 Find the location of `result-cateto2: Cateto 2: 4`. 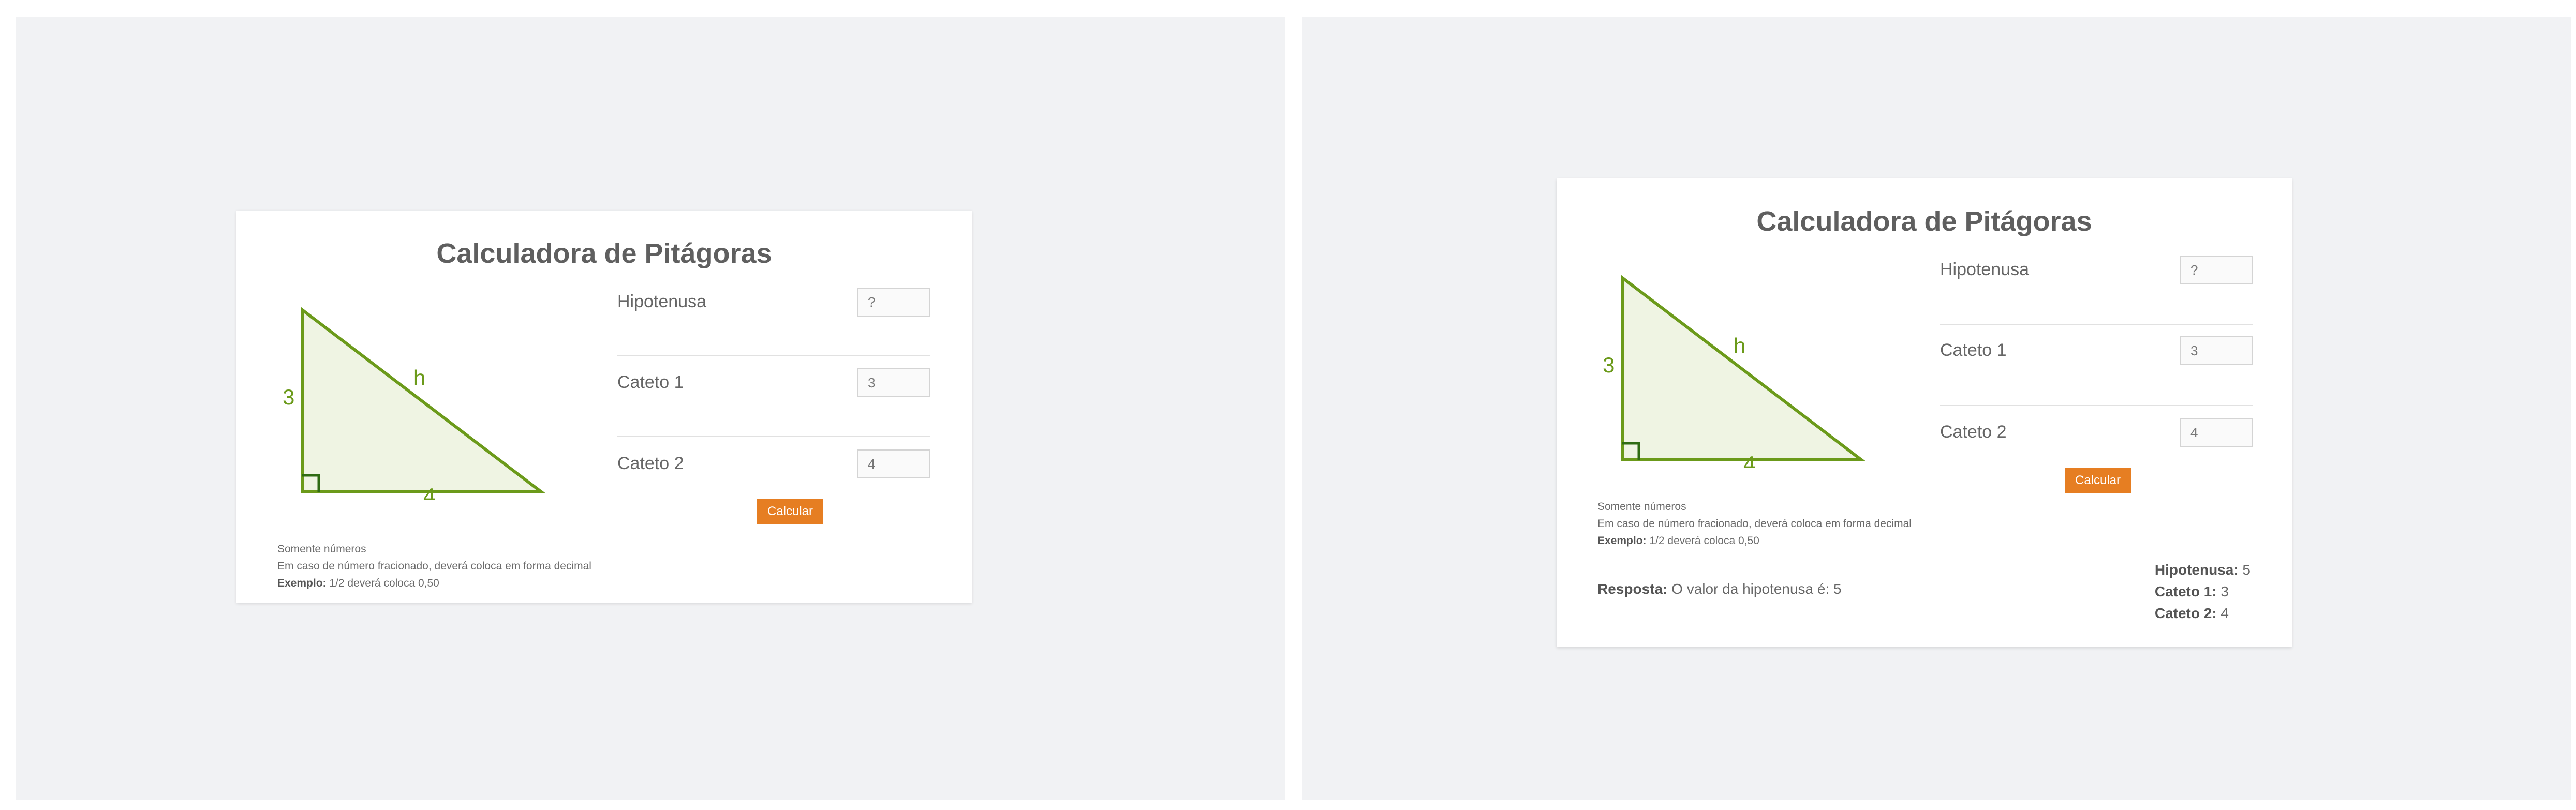

result-cateto2: Cateto 2: 4 is located at coordinates (2203, 613).